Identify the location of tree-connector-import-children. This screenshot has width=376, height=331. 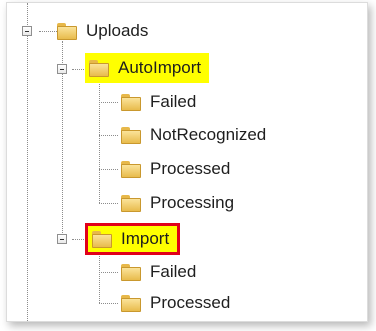
(99, 277).